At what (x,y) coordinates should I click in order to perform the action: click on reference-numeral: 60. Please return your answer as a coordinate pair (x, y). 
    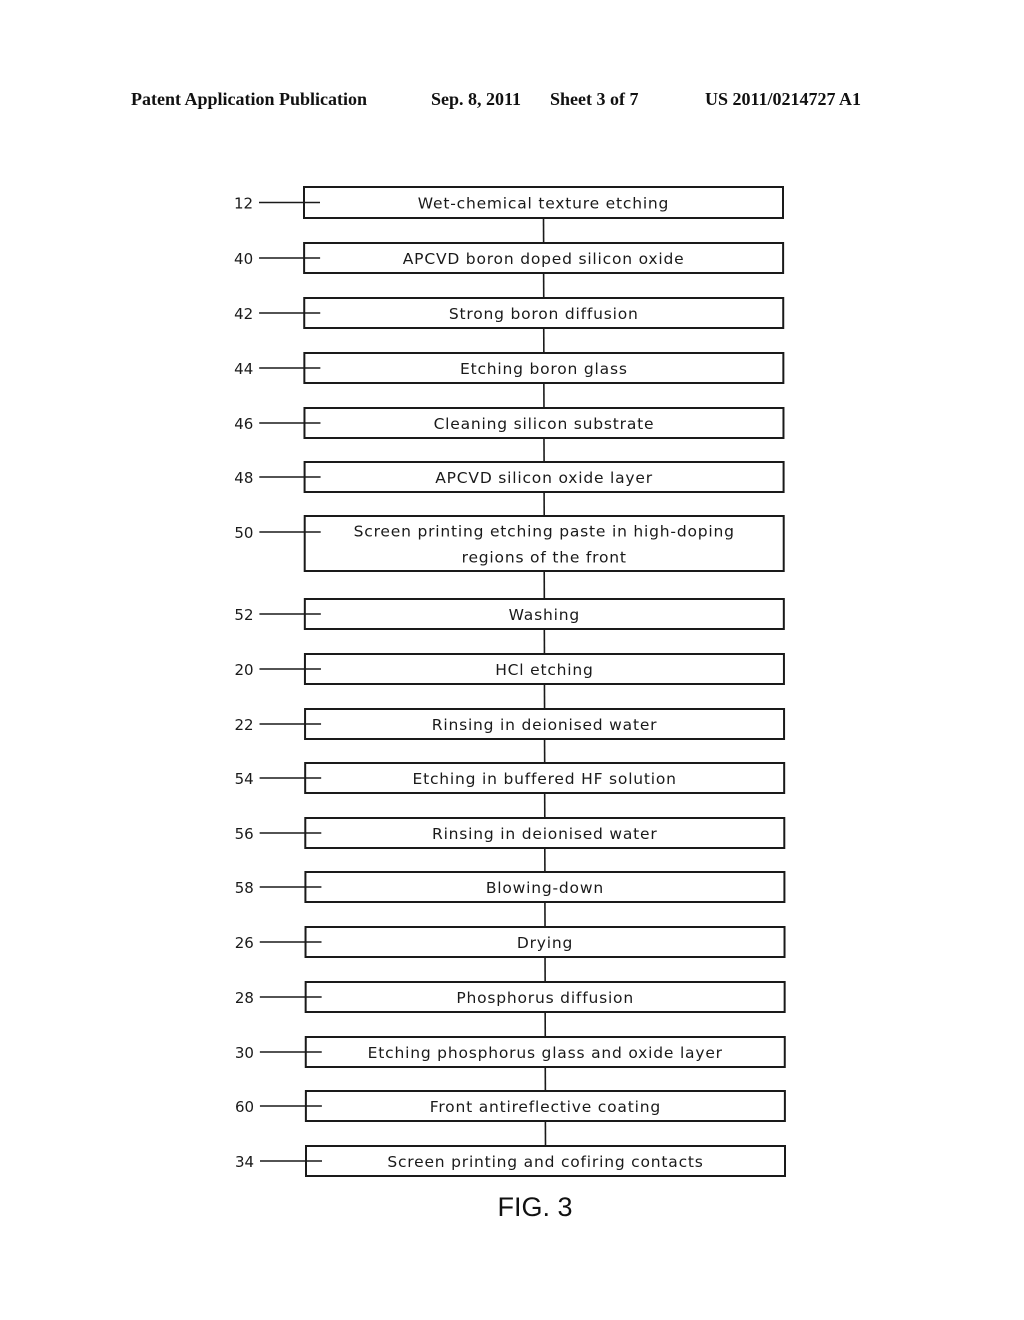
    Looking at the image, I should click on (244, 1107).